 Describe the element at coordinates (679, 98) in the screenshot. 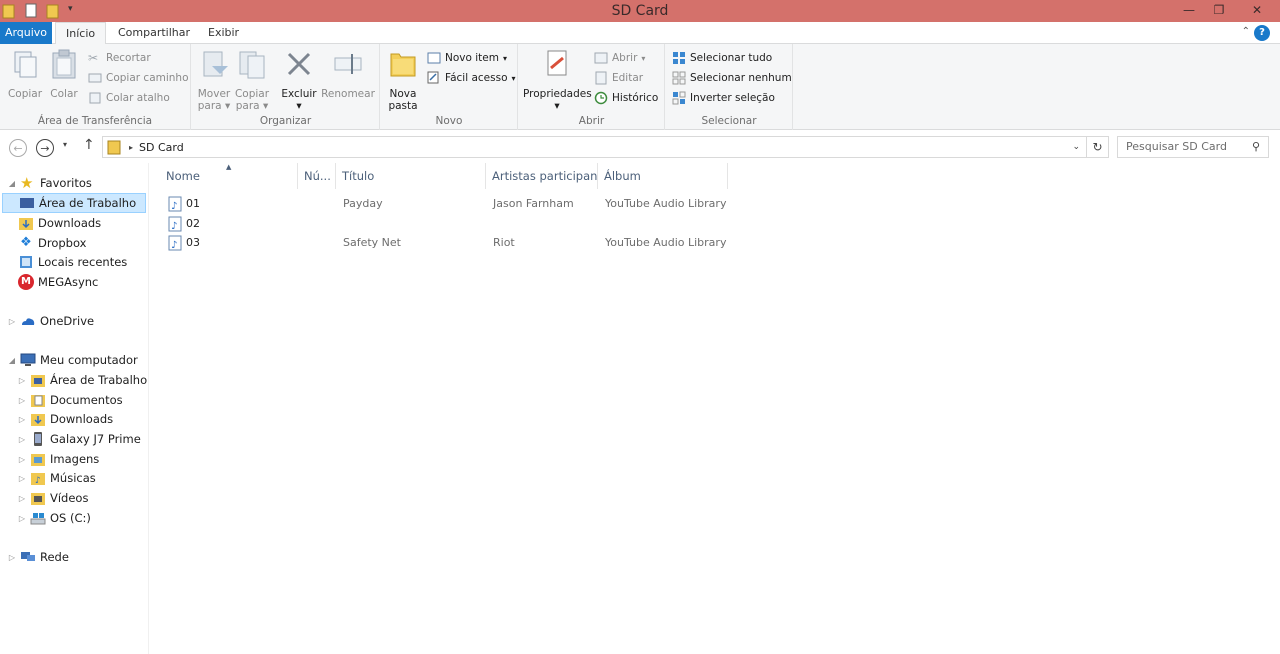

I see `invert-selection-icon` at that location.